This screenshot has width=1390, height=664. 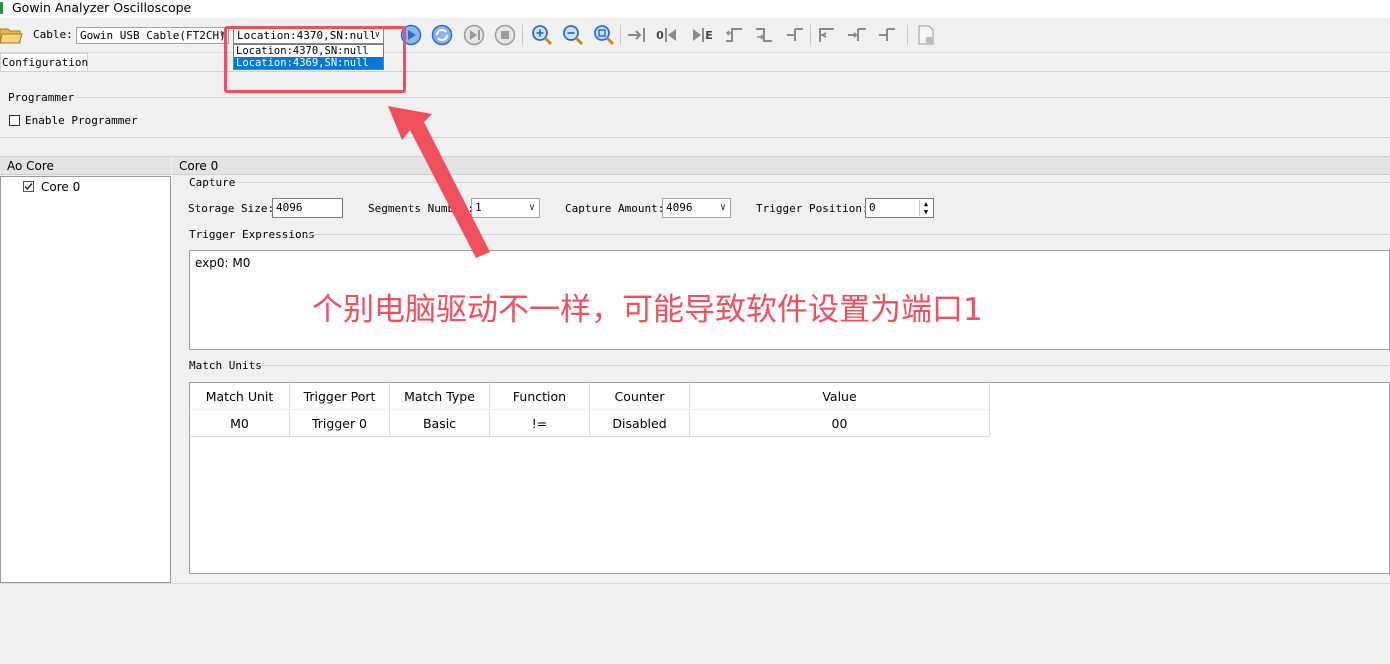 What do you see at coordinates (899, 208) in the screenshot?
I see `trigger-position-spinner: 0 ▲ ▼` at bounding box center [899, 208].